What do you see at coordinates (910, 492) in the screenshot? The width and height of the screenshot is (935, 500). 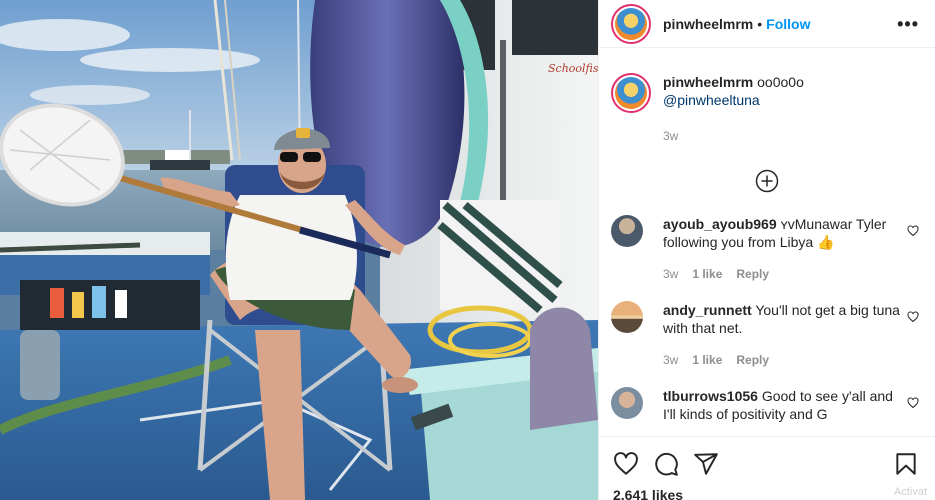 I see `activation-watermark: Activat` at bounding box center [910, 492].